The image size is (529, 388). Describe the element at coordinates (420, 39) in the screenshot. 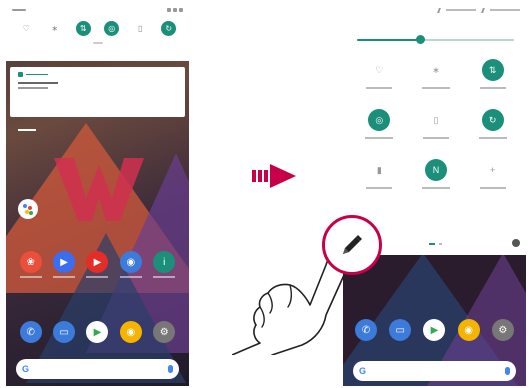

I see `brightness-thumb` at that location.